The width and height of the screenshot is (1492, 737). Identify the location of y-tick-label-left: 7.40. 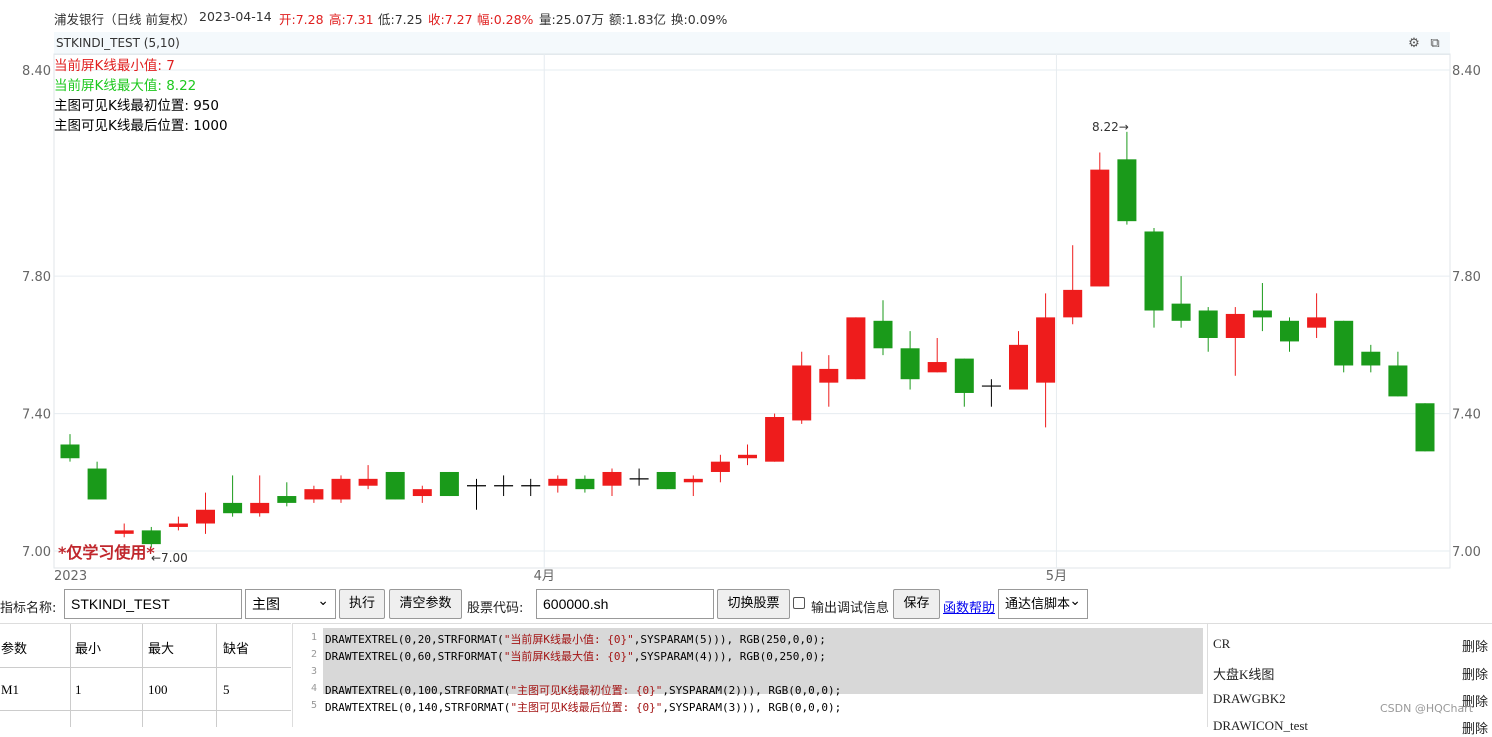
(36, 415).